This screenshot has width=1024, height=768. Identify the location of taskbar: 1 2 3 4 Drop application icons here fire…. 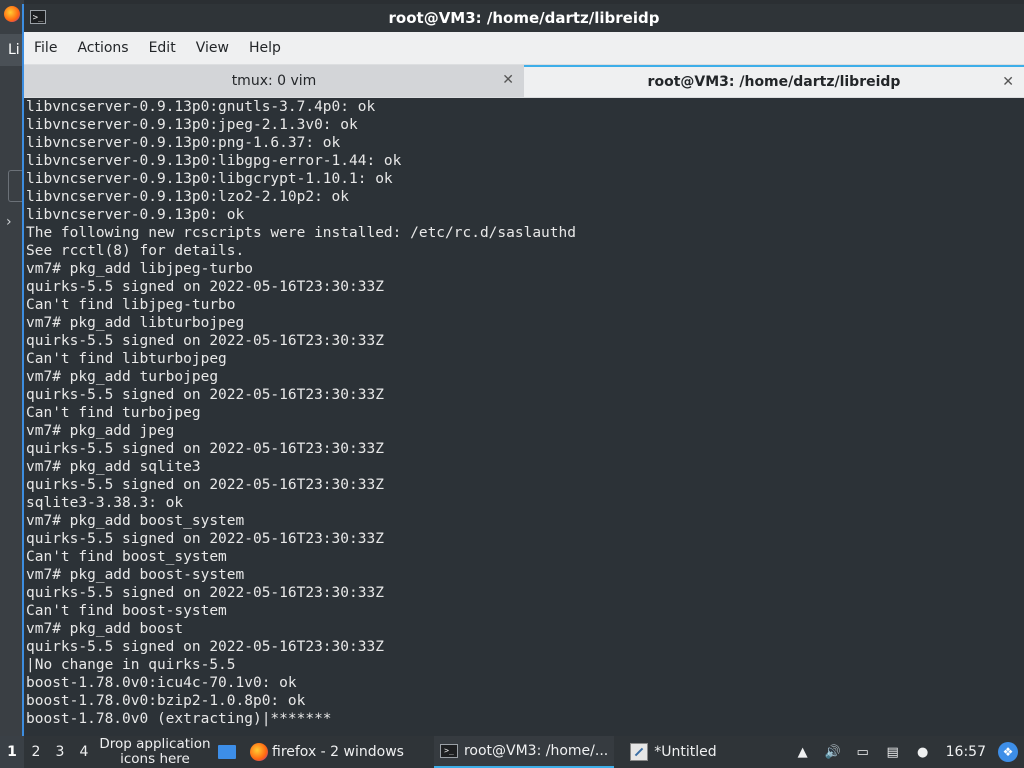
(512, 752).